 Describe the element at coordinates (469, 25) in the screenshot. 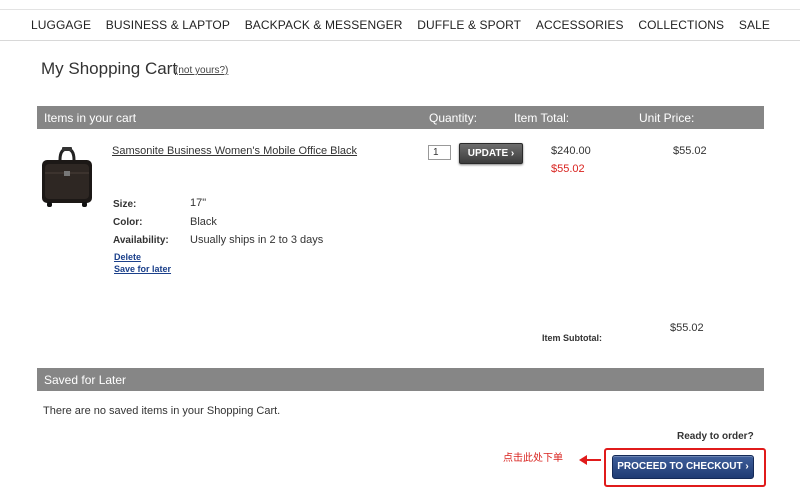

I see `nav-item-duffle-sport: DUFFLE & SPORT` at that location.